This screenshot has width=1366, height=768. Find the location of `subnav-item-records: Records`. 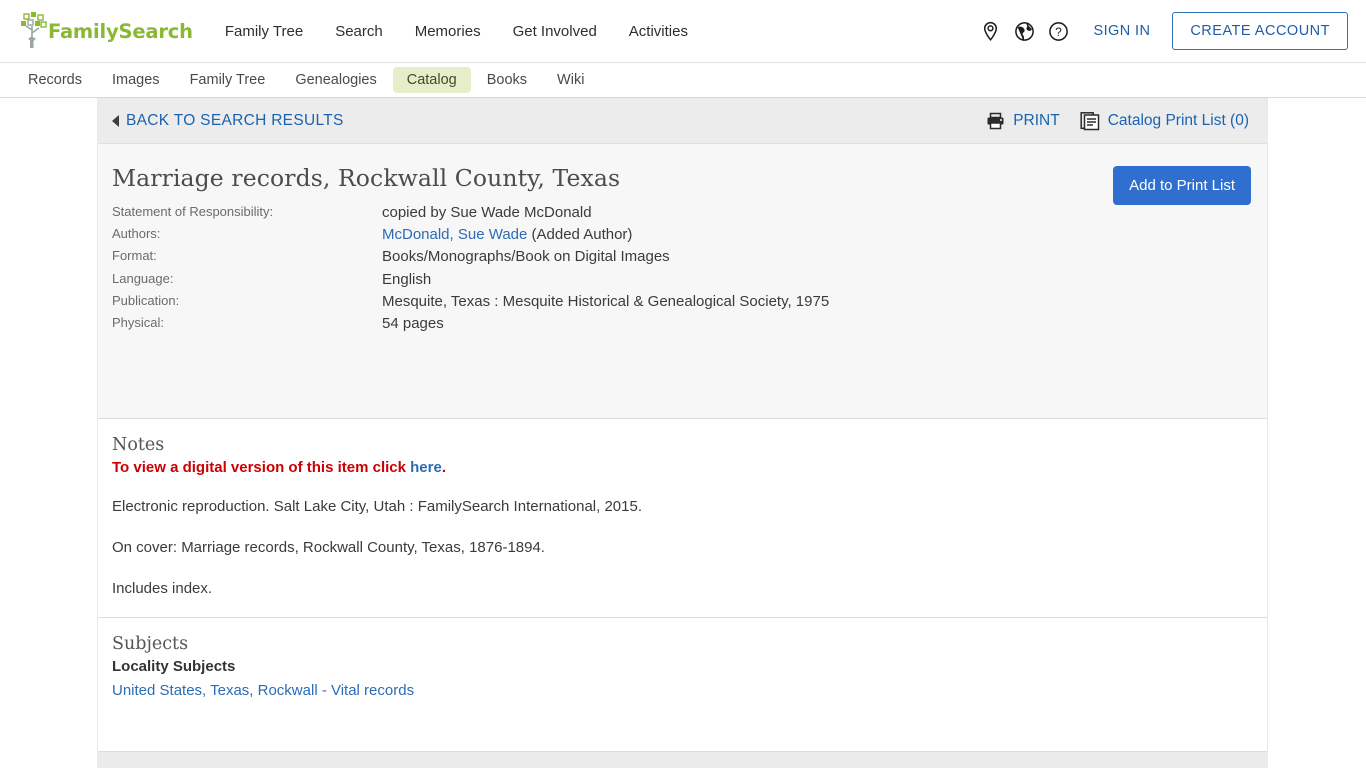

subnav-item-records: Records is located at coordinates (55, 80).